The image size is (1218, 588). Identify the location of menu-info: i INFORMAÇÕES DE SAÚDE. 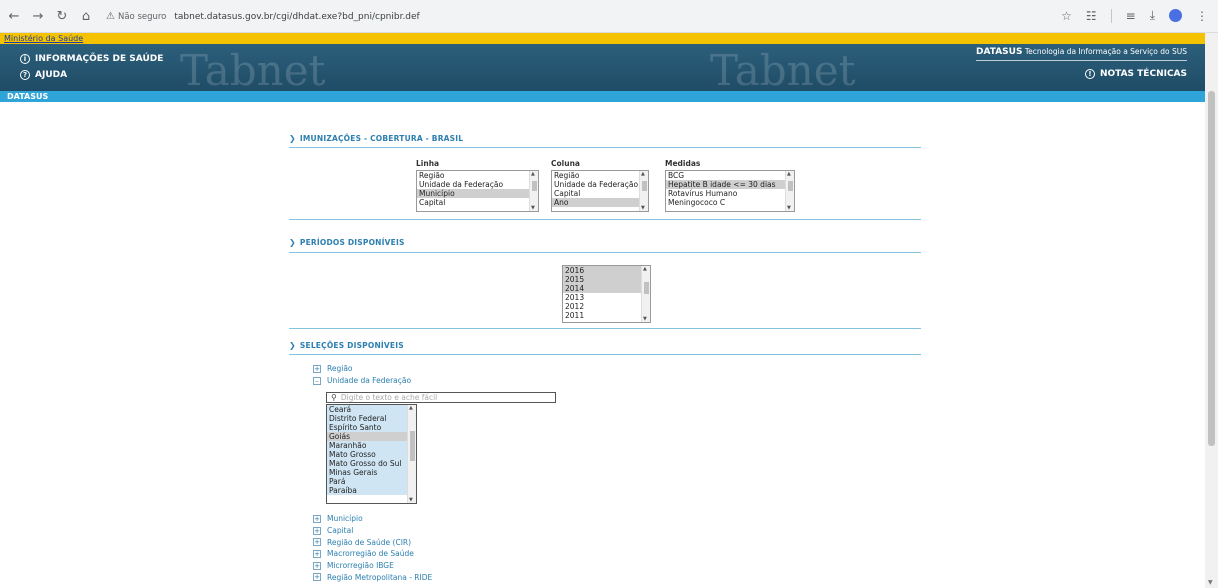
(91, 59).